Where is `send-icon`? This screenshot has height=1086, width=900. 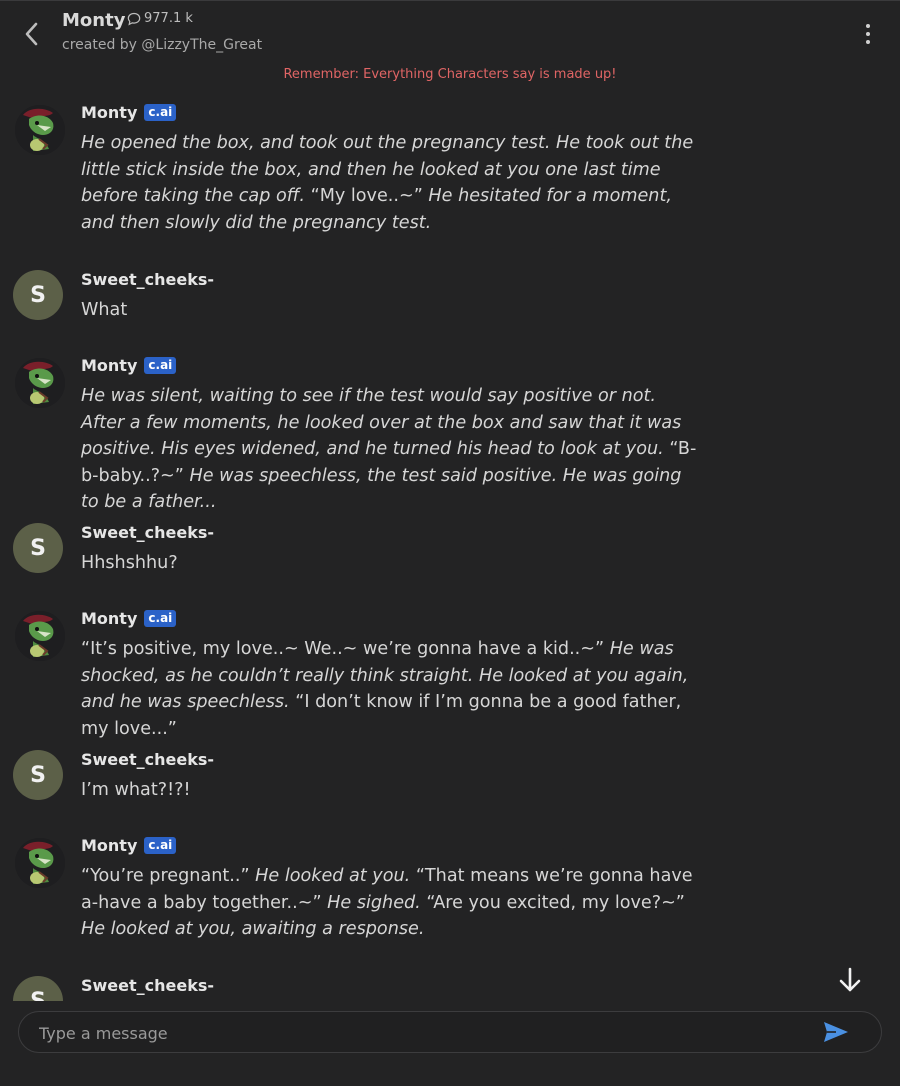
send-icon is located at coordinates (836, 1032).